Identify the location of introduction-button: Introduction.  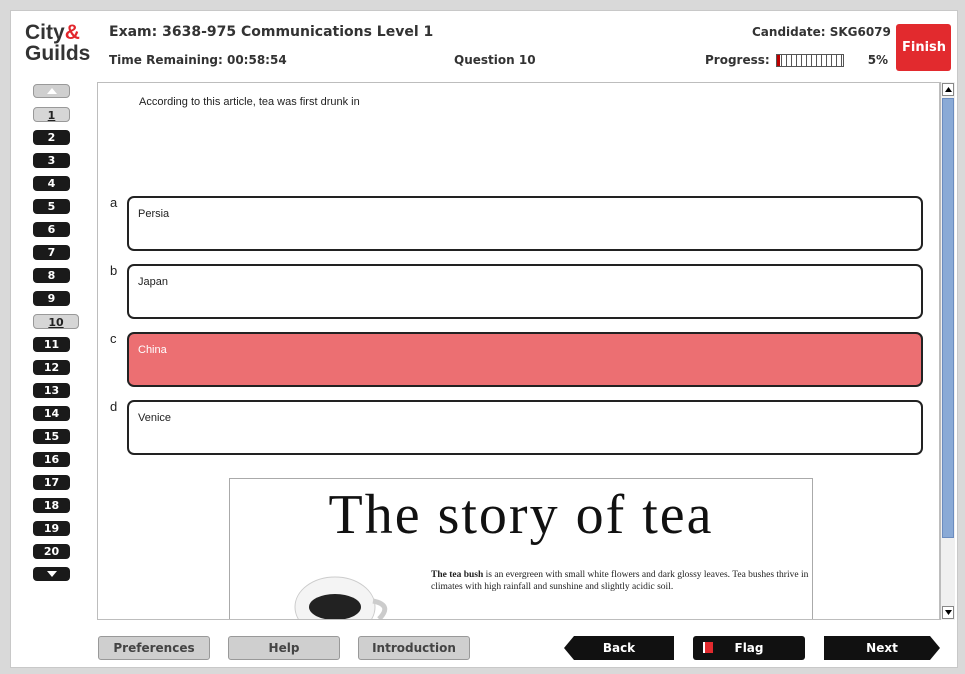
(414, 648).